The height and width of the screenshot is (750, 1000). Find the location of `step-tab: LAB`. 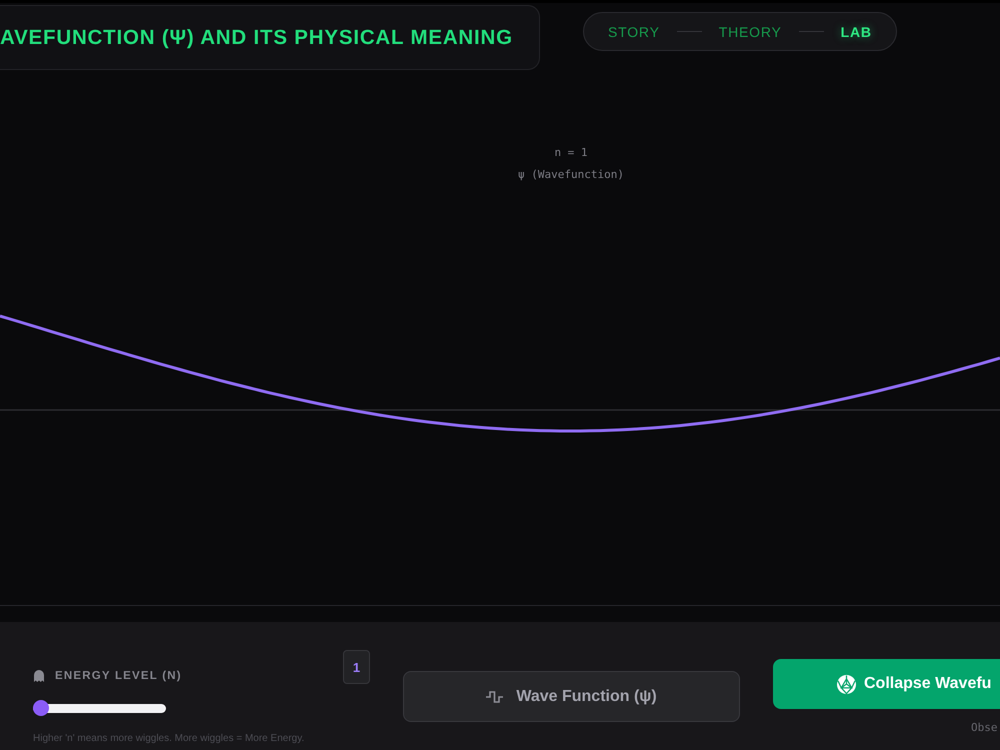

step-tab: LAB is located at coordinates (856, 32).